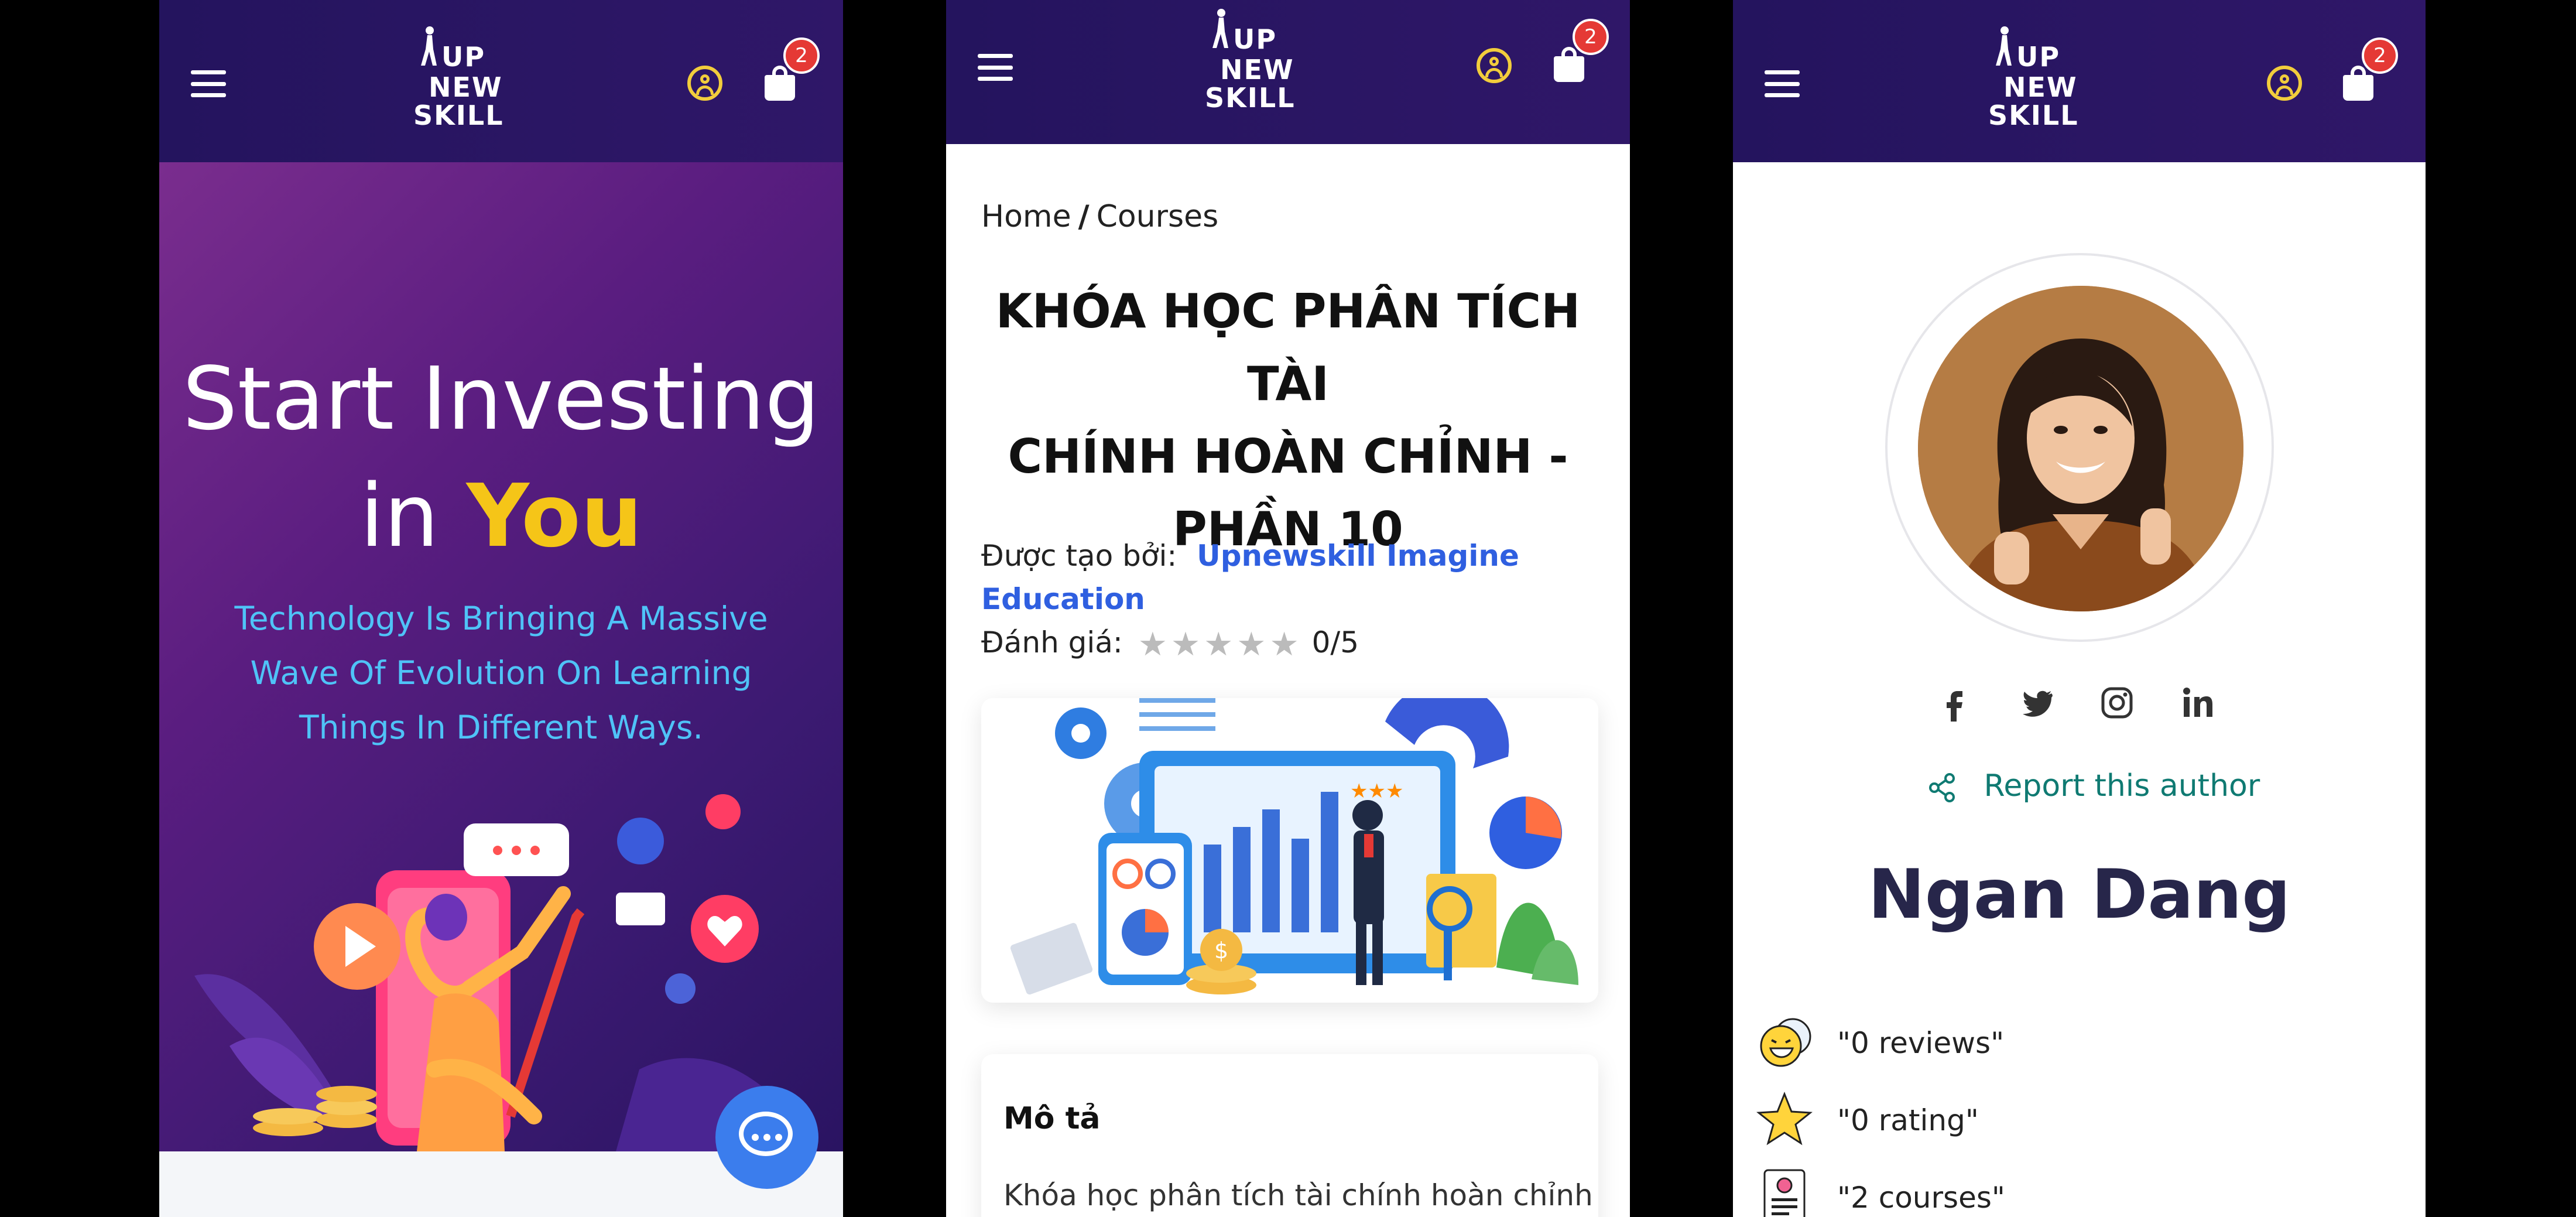 The width and height of the screenshot is (2576, 1217). I want to click on course-thumbnail: ★★★ $, so click(1289, 851).